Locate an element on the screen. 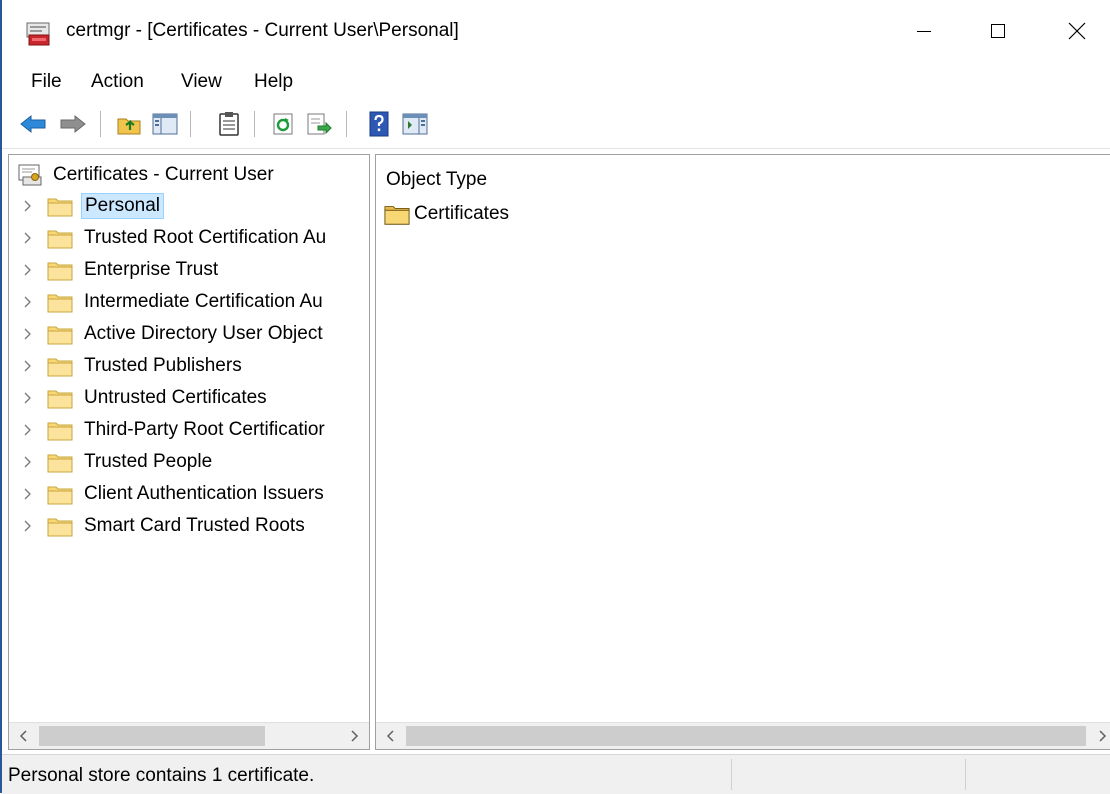  tree-item-smart-card-roots: Smart Card Trusted Roots is located at coordinates (158, 526).